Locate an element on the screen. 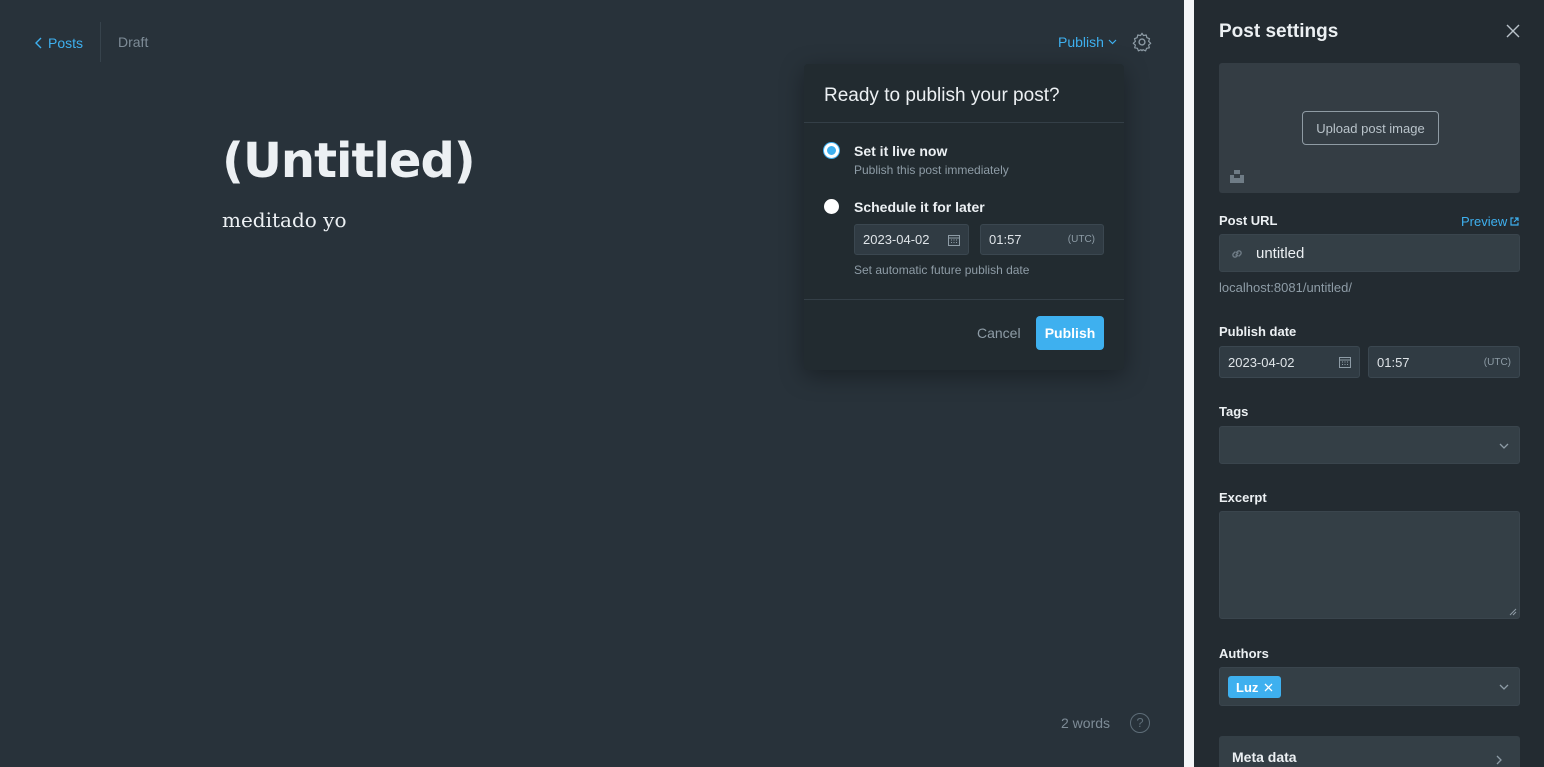 Image resolution: width=1544 pixels, height=767 pixels. authors-label: Authors is located at coordinates (1244, 653).